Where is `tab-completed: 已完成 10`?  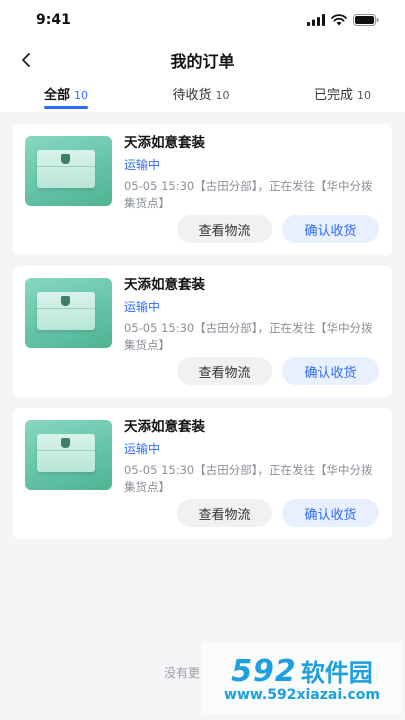
tab-completed: 已完成 10 is located at coordinates (342, 94).